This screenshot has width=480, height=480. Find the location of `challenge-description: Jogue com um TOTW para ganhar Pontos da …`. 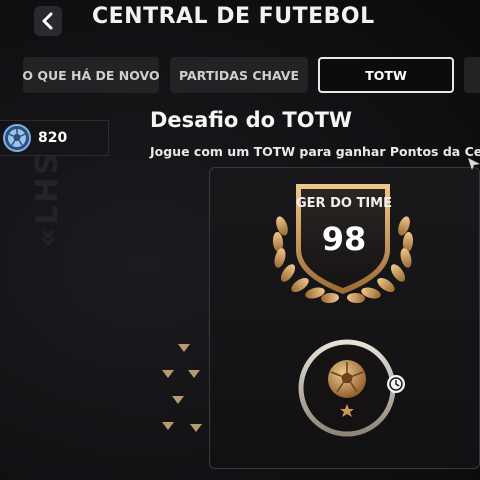

challenge-description: Jogue com um TOTW para ganhar Pontos da … is located at coordinates (315, 151).